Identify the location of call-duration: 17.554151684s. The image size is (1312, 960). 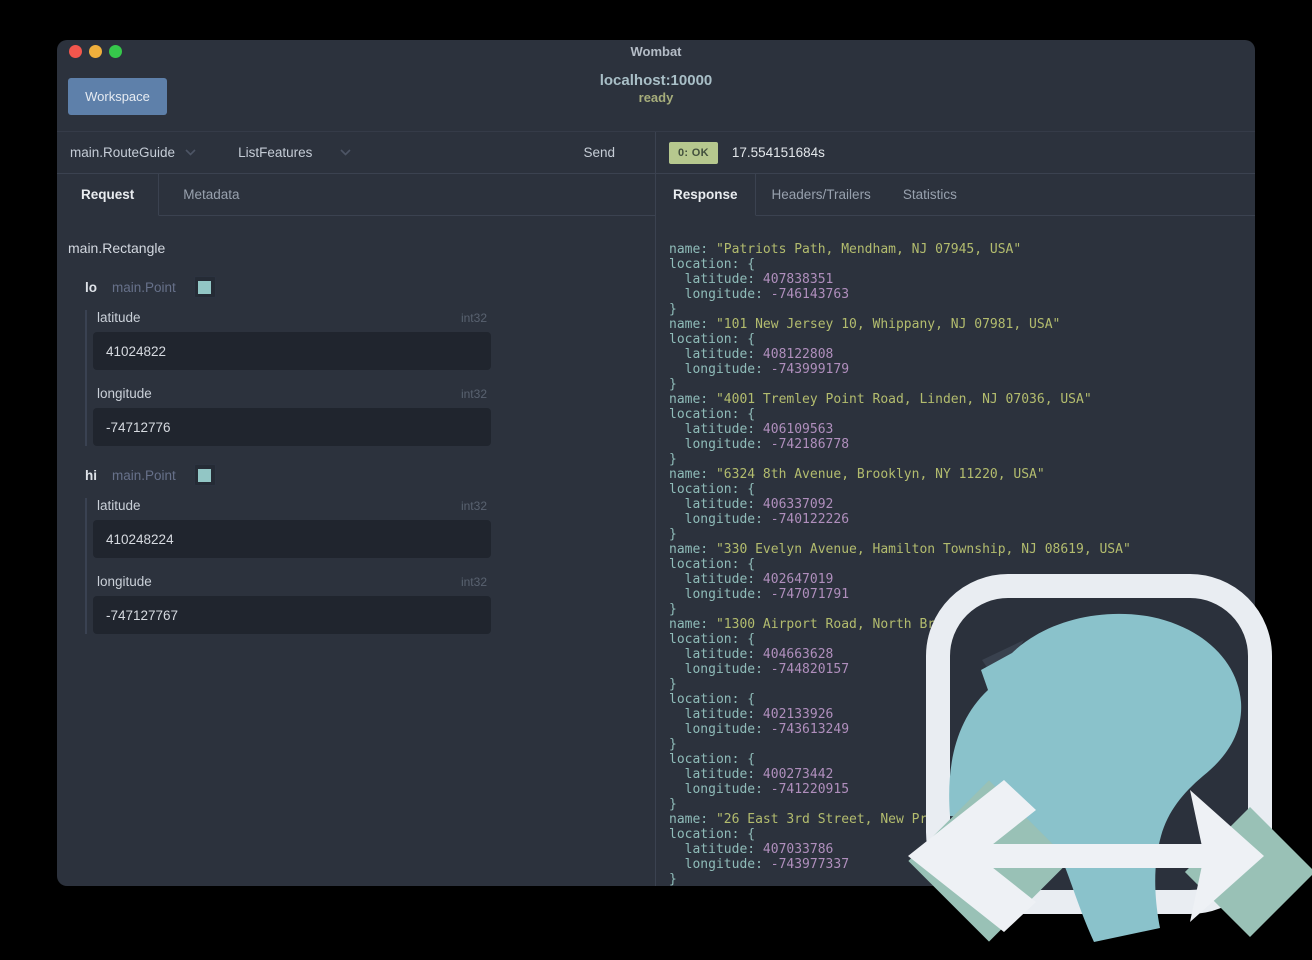
(778, 152).